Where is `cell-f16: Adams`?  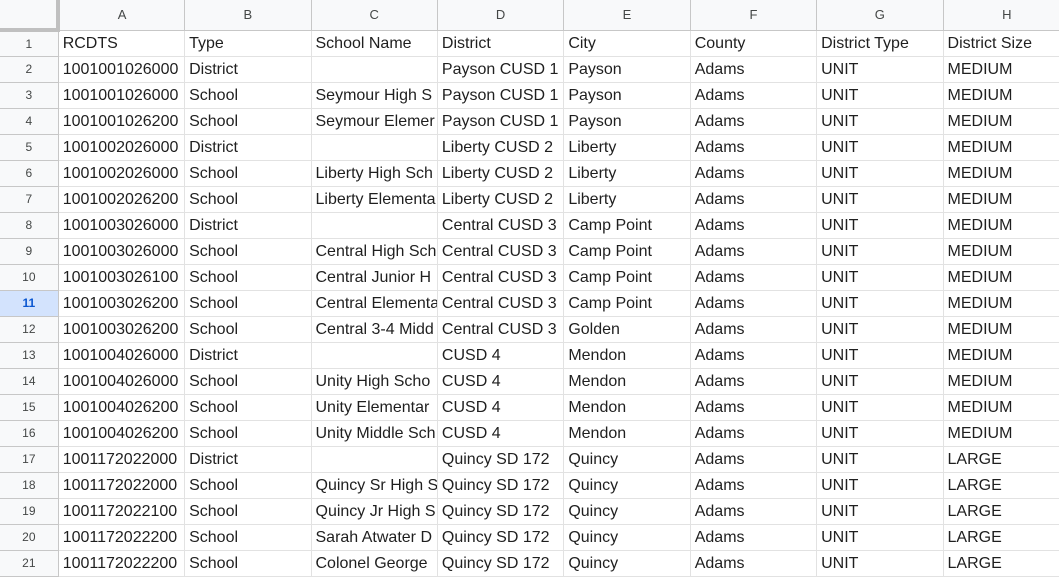
cell-f16: Adams is located at coordinates (754, 433).